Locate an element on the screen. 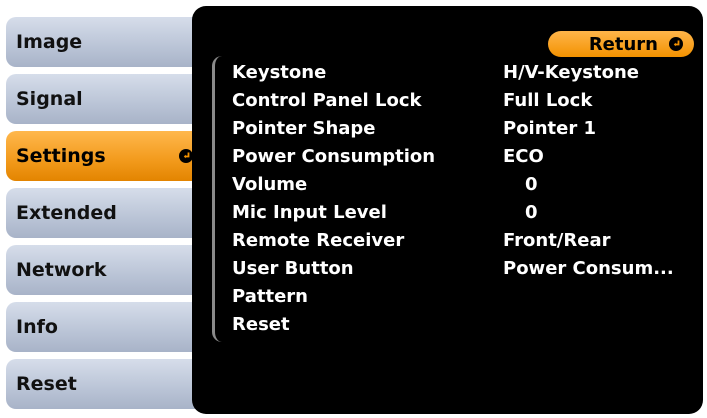 This screenshot has width=707, height=418. setting-row-remote-receiver: Remote Receiver Front/Rear is located at coordinates (467, 240).